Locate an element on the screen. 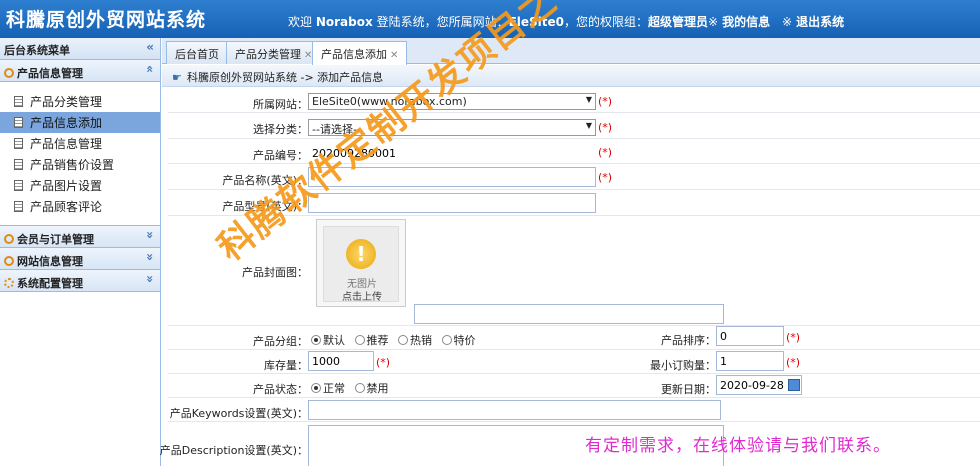  option-label: 热销 is located at coordinates (421, 340).